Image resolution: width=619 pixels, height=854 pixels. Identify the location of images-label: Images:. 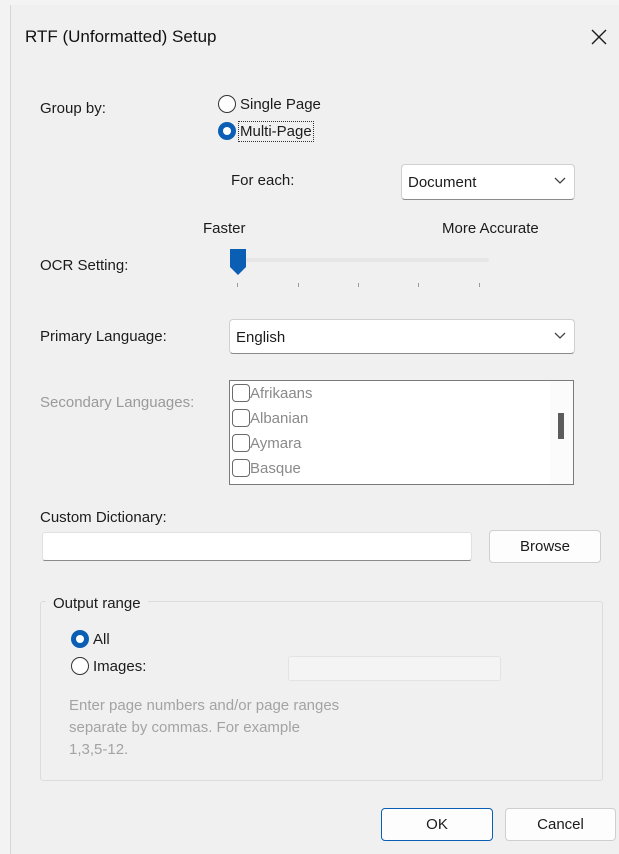
(120, 666).